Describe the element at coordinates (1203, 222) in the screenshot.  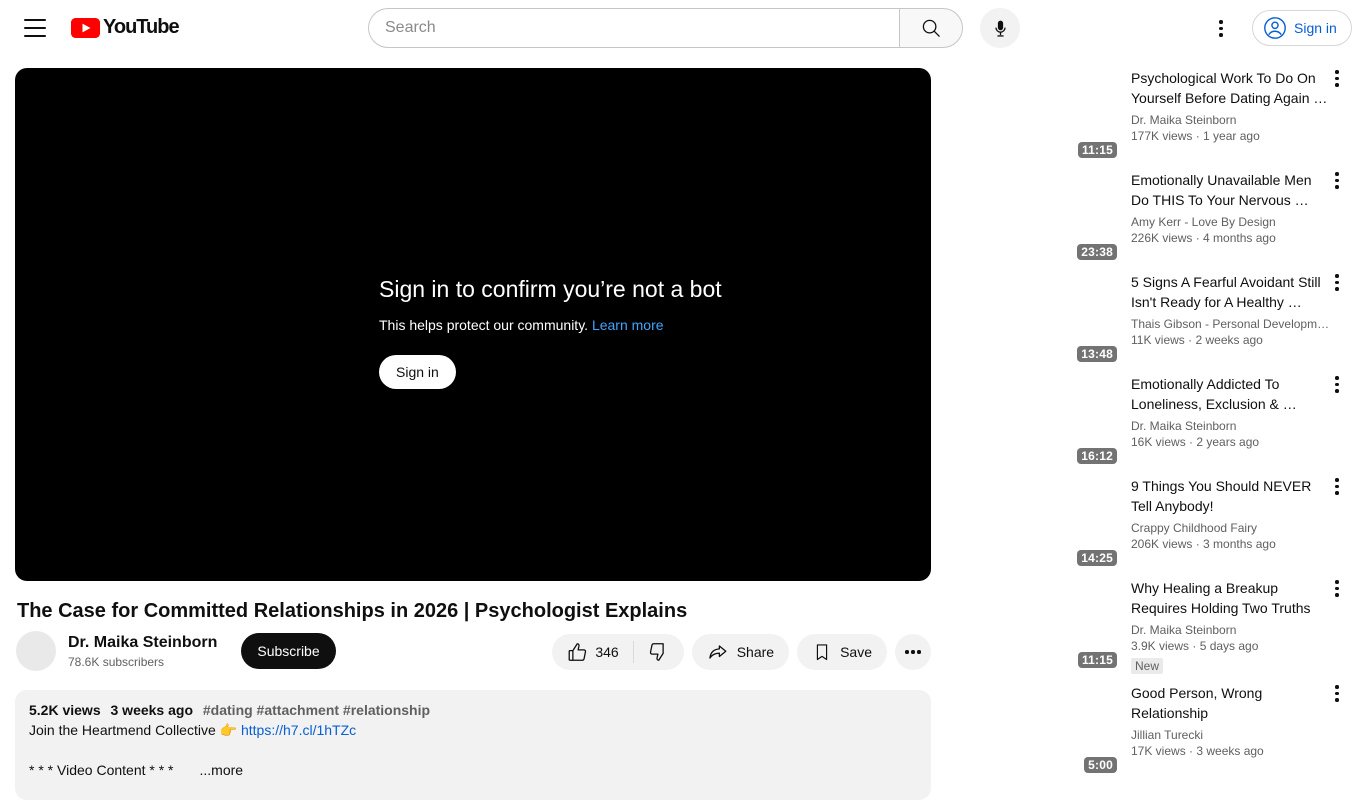
I see `related-video-channel: Amy Kerr - Love By Design` at that location.